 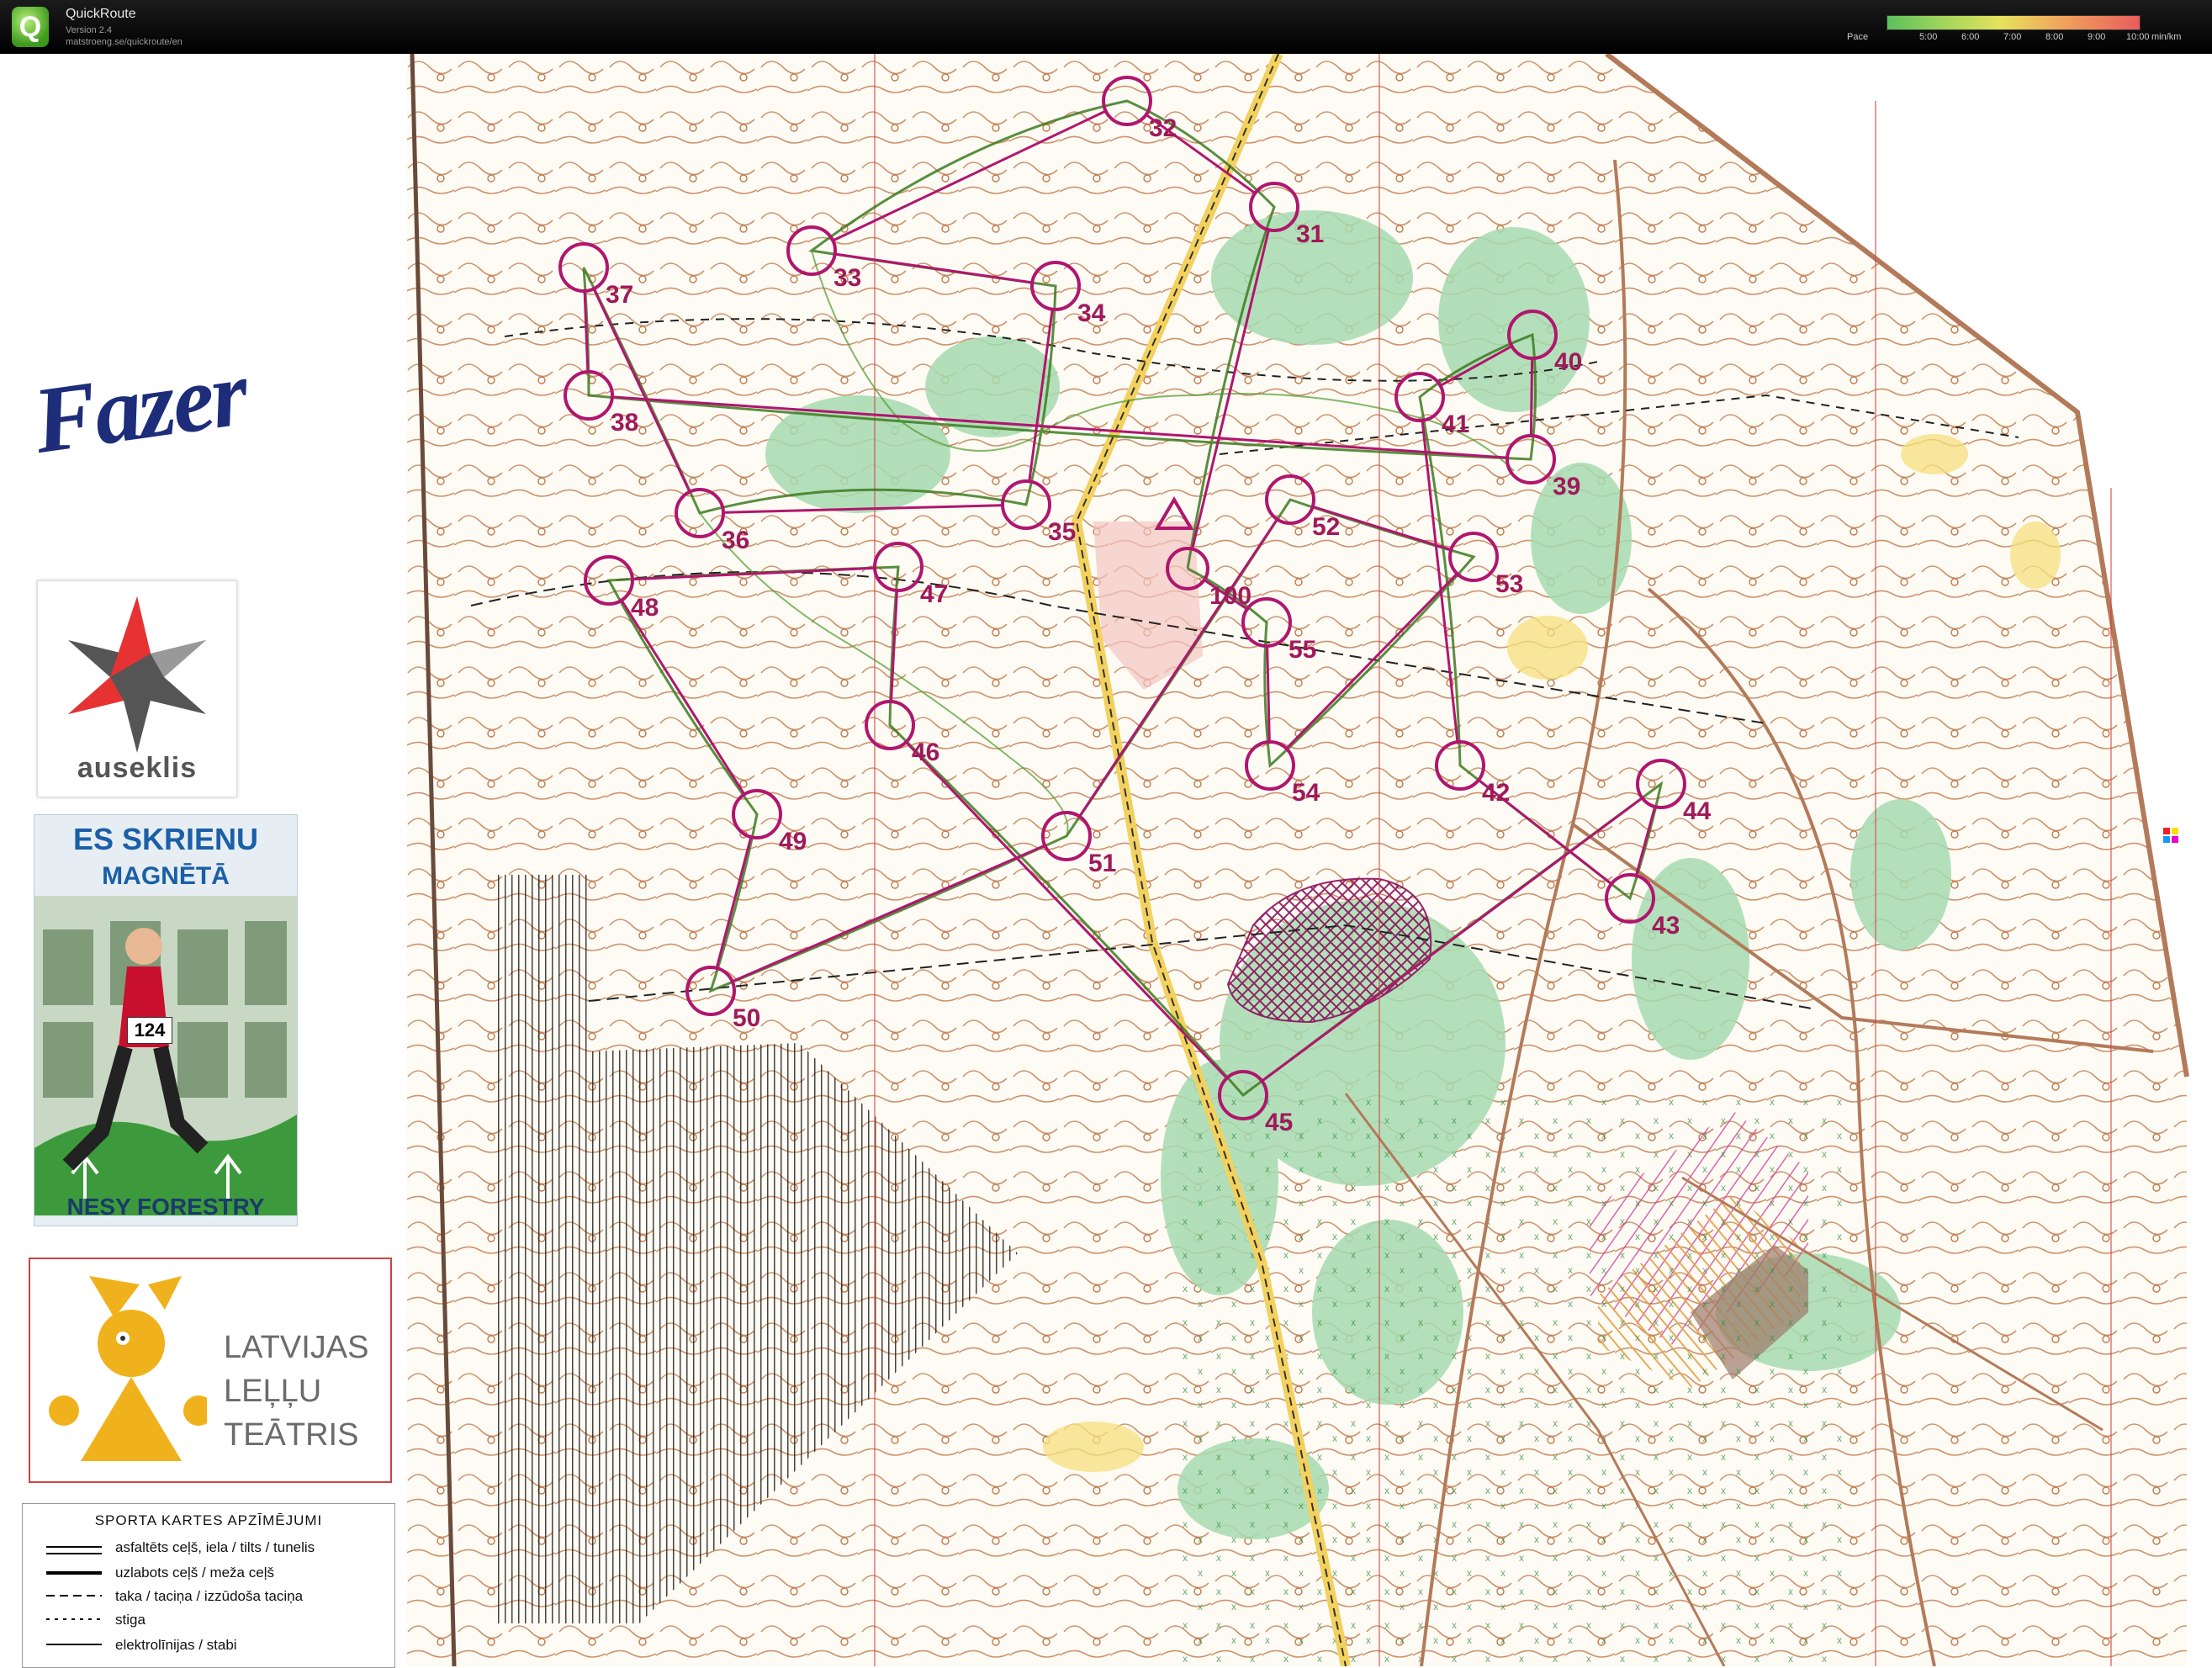 I want to click on legend-symbol-ride, so click(x=74, y=1619).